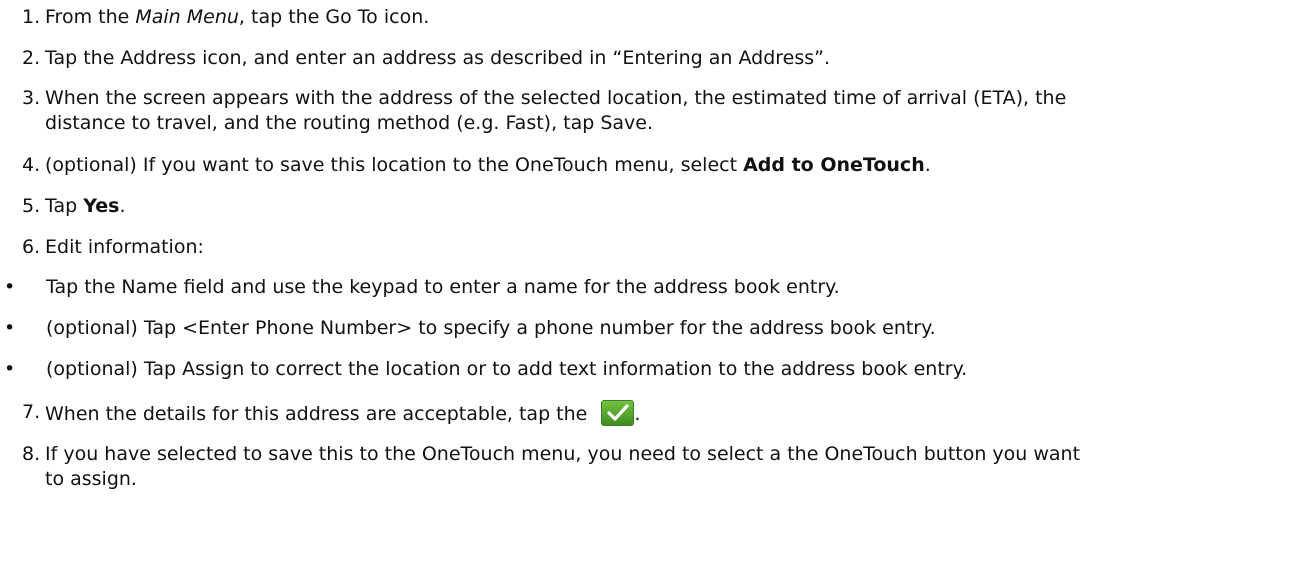 Image resolution: width=1312 pixels, height=567 pixels. What do you see at coordinates (31, 206) in the screenshot?
I see `step-number: 5.` at bounding box center [31, 206].